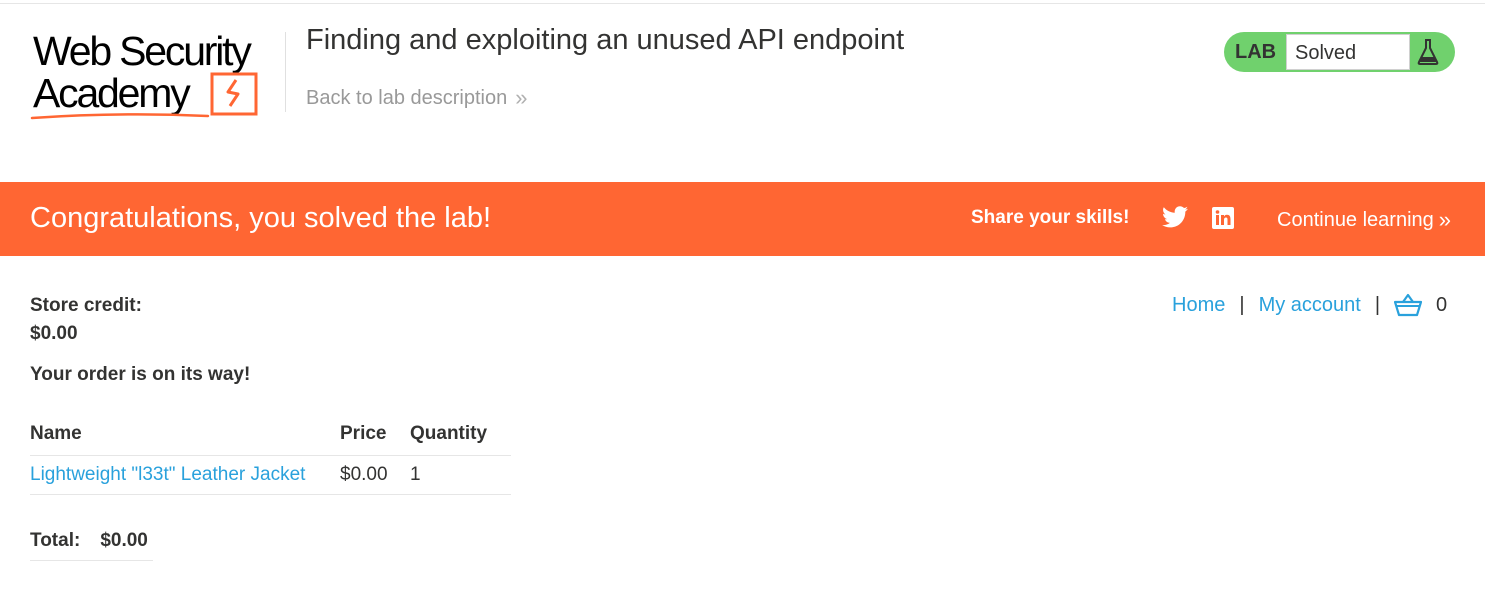 The image size is (1485, 595). I want to click on table-header-row: Name Price Quantity, so click(270, 435).